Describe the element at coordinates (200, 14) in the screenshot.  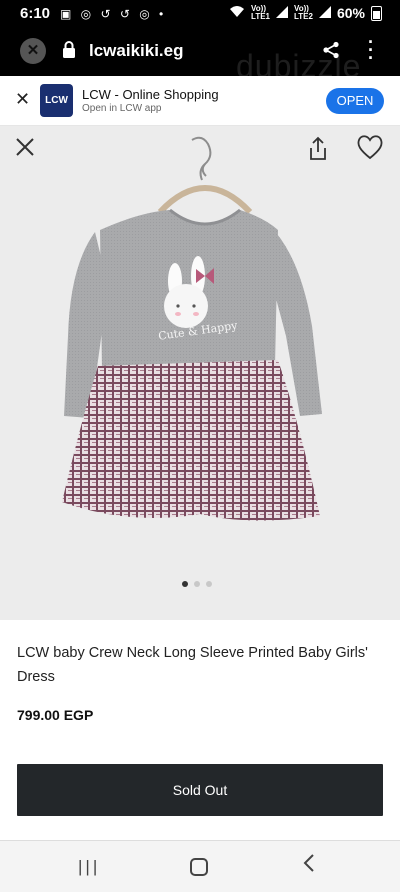
I see `status-bar: 6:10 ▣ ◎ ↺ ↺ ◎ • Vo)) LTE1 Vo)) LTE2 60%` at that location.